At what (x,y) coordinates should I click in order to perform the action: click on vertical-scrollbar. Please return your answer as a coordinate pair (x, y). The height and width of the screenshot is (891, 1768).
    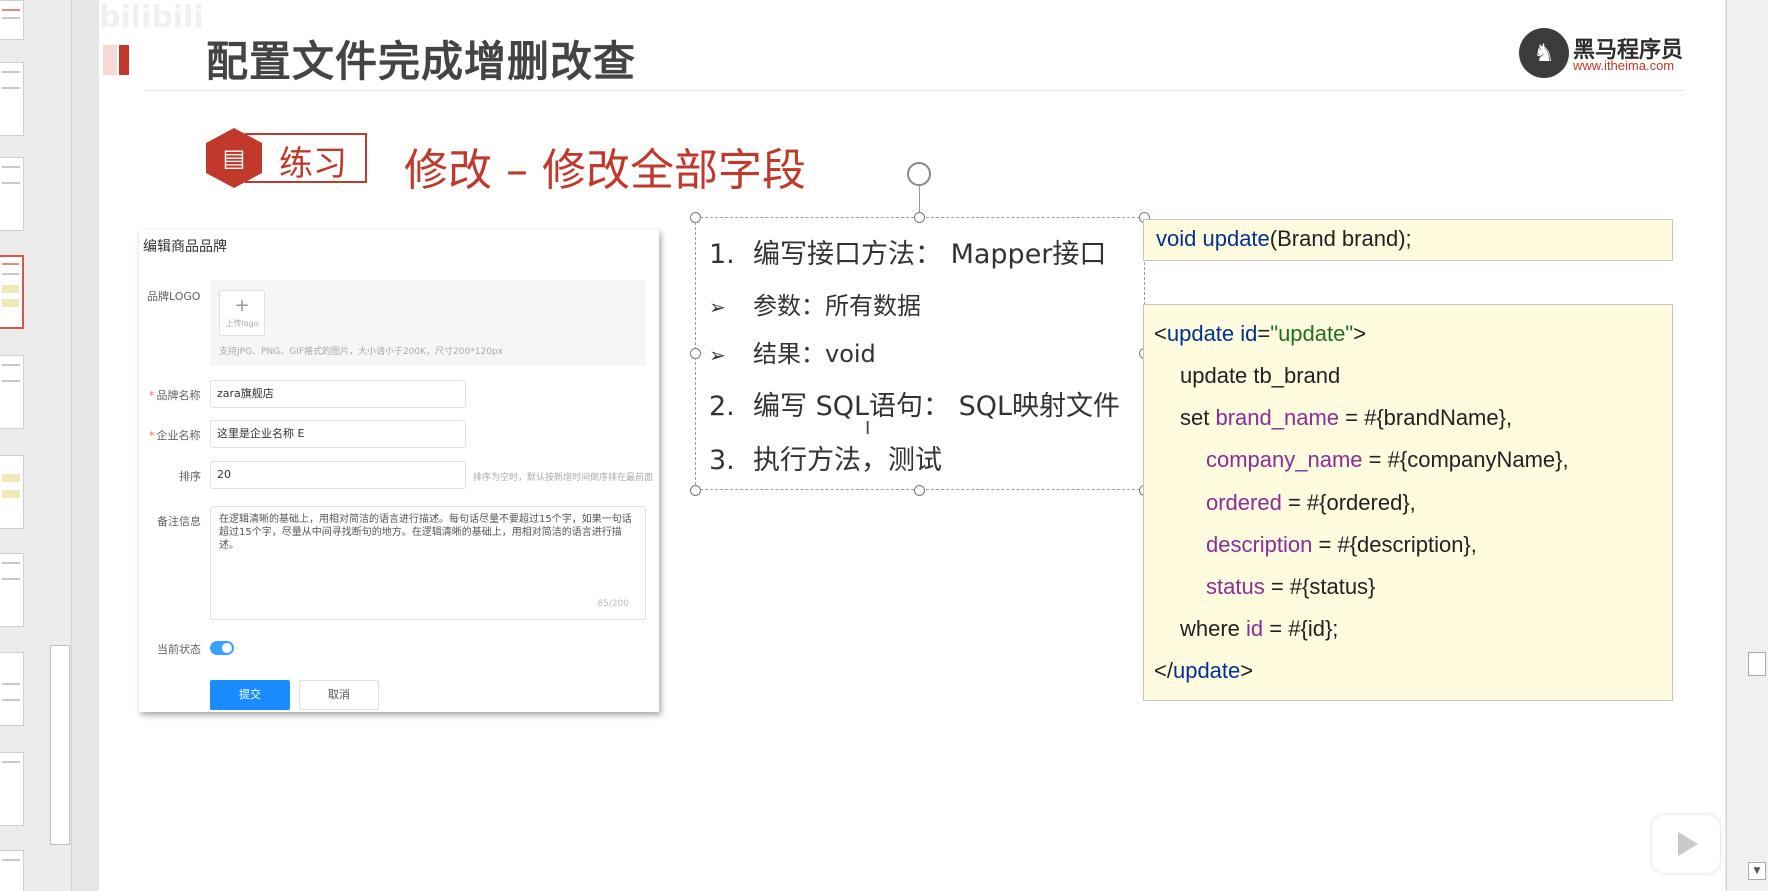
    Looking at the image, I should click on (1747, 445).